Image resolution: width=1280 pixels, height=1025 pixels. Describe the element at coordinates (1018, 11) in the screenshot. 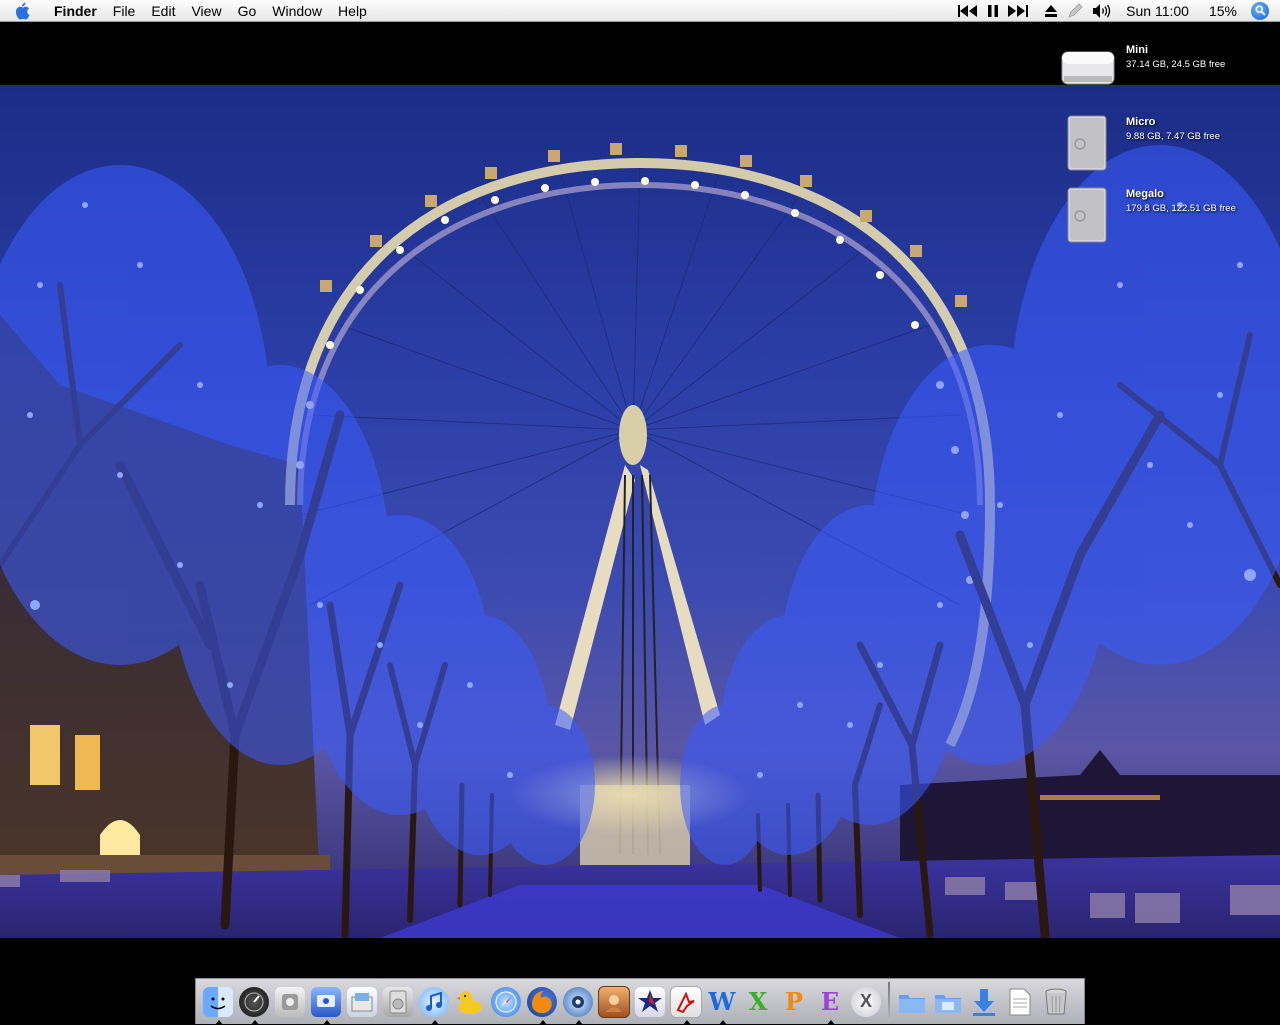

I see `next-track-icon` at that location.